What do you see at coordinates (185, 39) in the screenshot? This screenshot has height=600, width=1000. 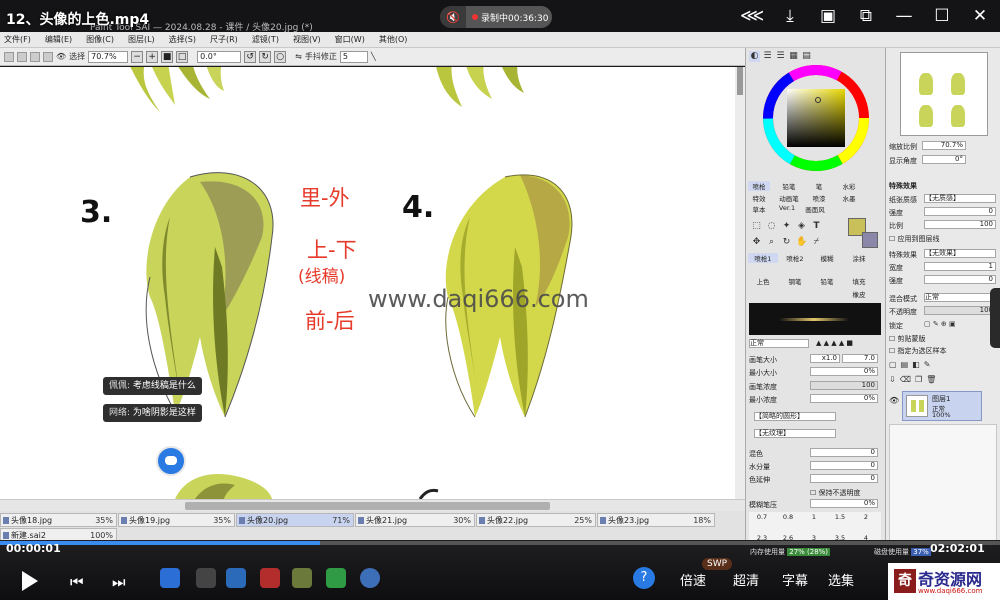 I see `menu-select: 选择(S)` at bounding box center [185, 39].